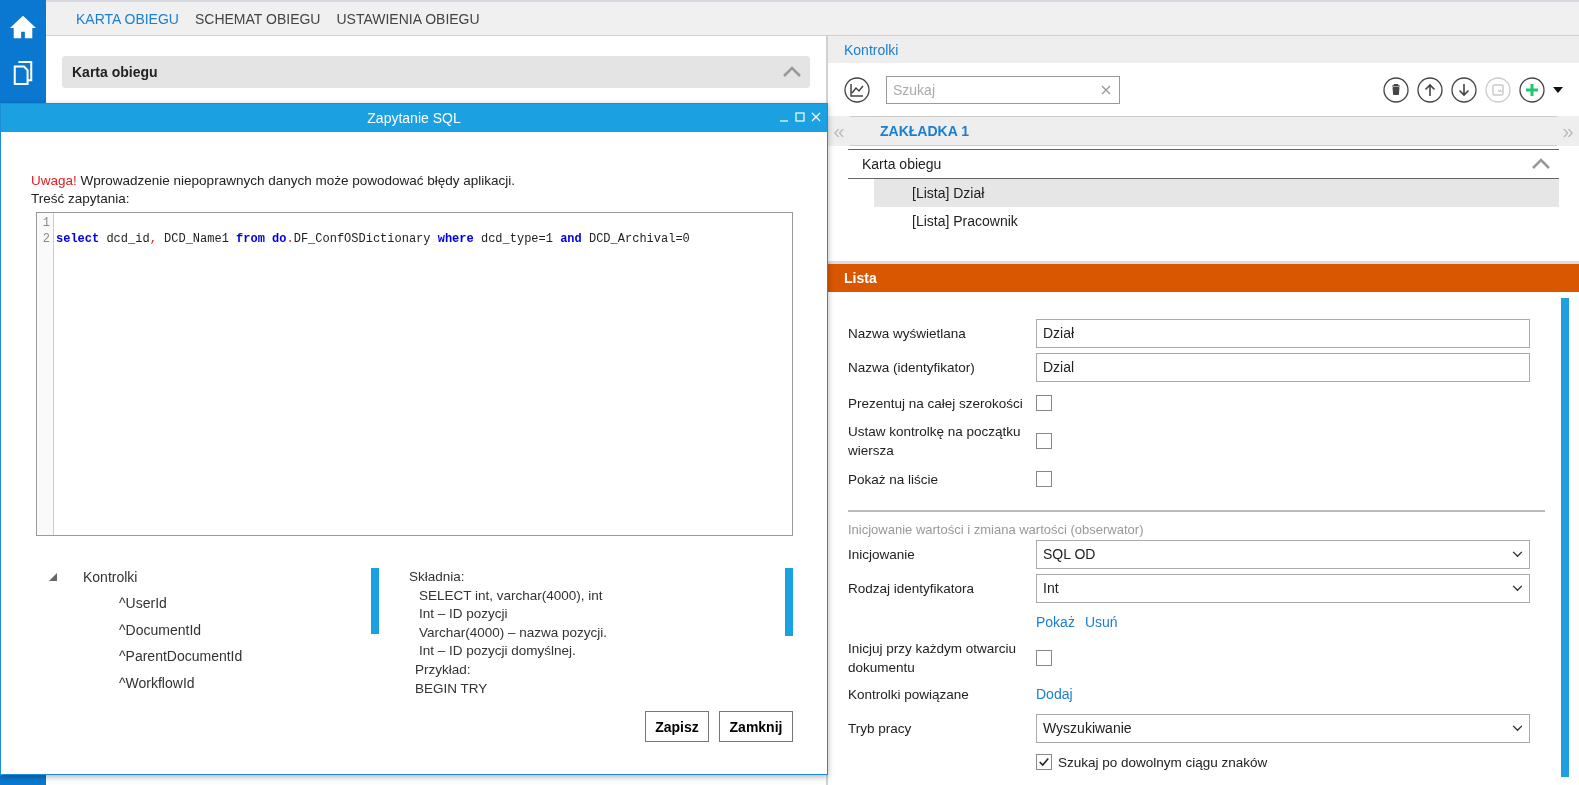  Describe the element at coordinates (882, 554) in the screenshot. I see `field-label: Inicjowanie` at that location.